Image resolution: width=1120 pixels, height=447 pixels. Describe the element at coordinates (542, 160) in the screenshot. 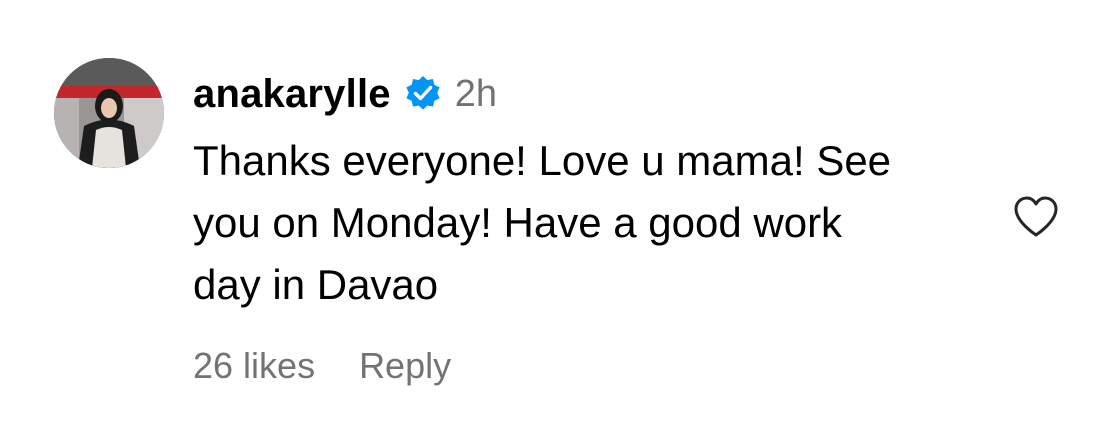

I see `comment-text-line: Thanks everyone! Love u mama! See` at that location.